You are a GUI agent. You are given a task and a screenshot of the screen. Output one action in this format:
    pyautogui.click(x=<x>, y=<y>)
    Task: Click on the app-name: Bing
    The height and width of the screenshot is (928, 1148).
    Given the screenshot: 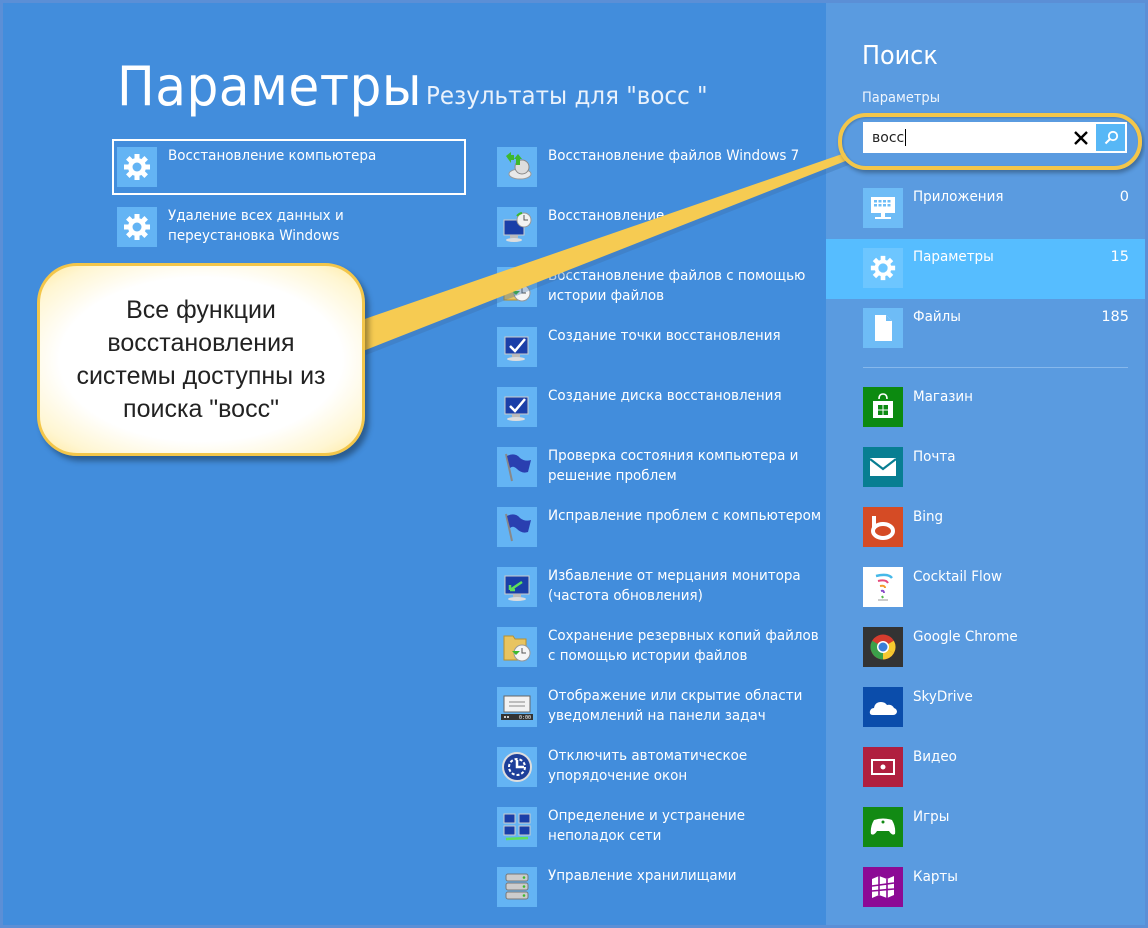 What is the action you would take?
    pyautogui.click(x=928, y=517)
    